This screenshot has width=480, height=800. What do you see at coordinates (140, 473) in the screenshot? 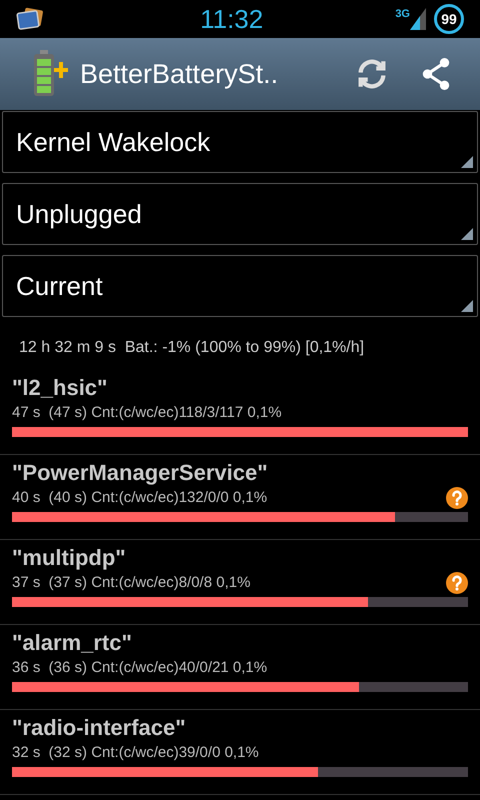
I see `wakelock-name: "PowerManagerService"` at bounding box center [140, 473].